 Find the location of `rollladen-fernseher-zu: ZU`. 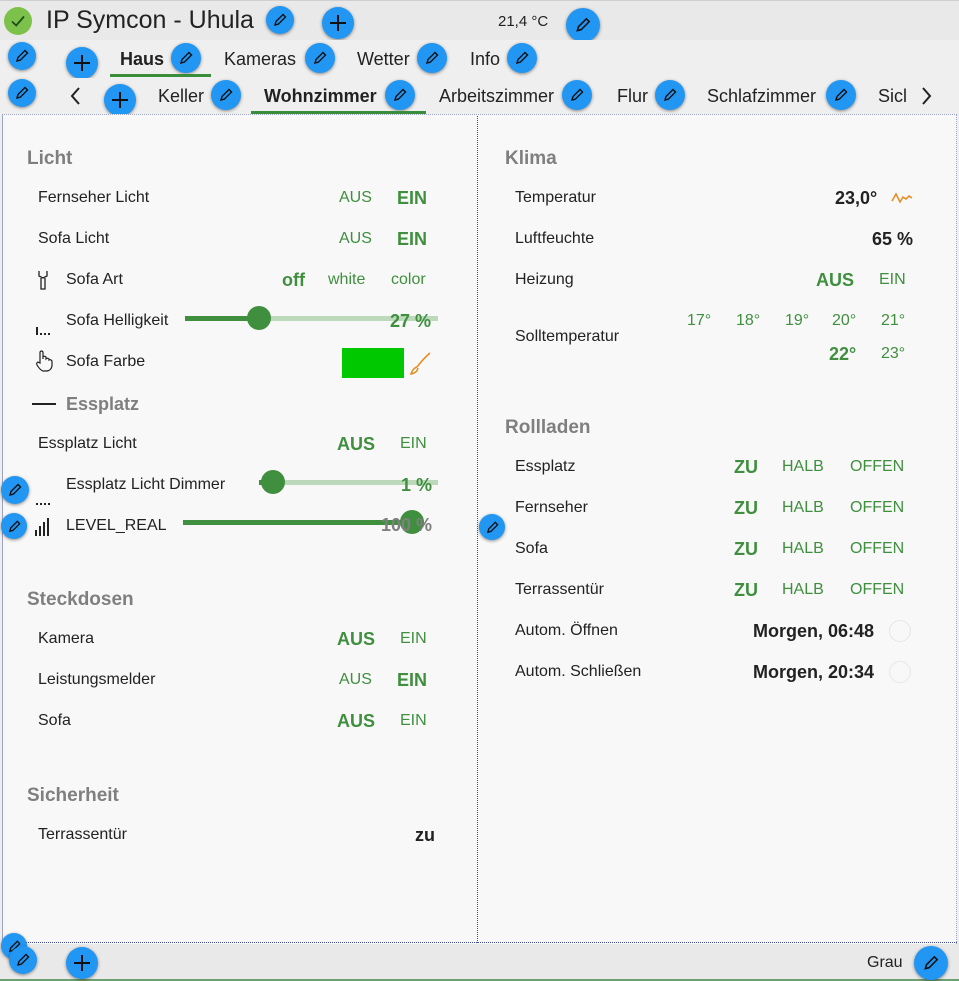

rollladen-fernseher-zu: ZU is located at coordinates (746, 508).